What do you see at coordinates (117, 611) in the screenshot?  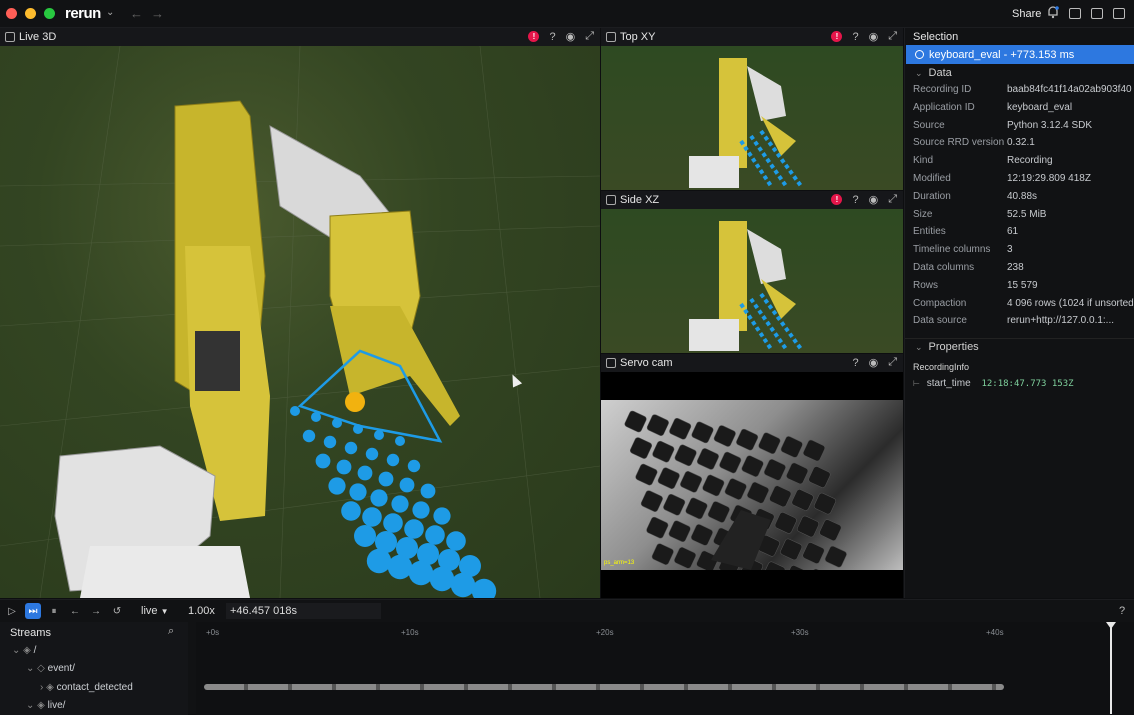 I see `loop-button: ↺` at bounding box center [117, 611].